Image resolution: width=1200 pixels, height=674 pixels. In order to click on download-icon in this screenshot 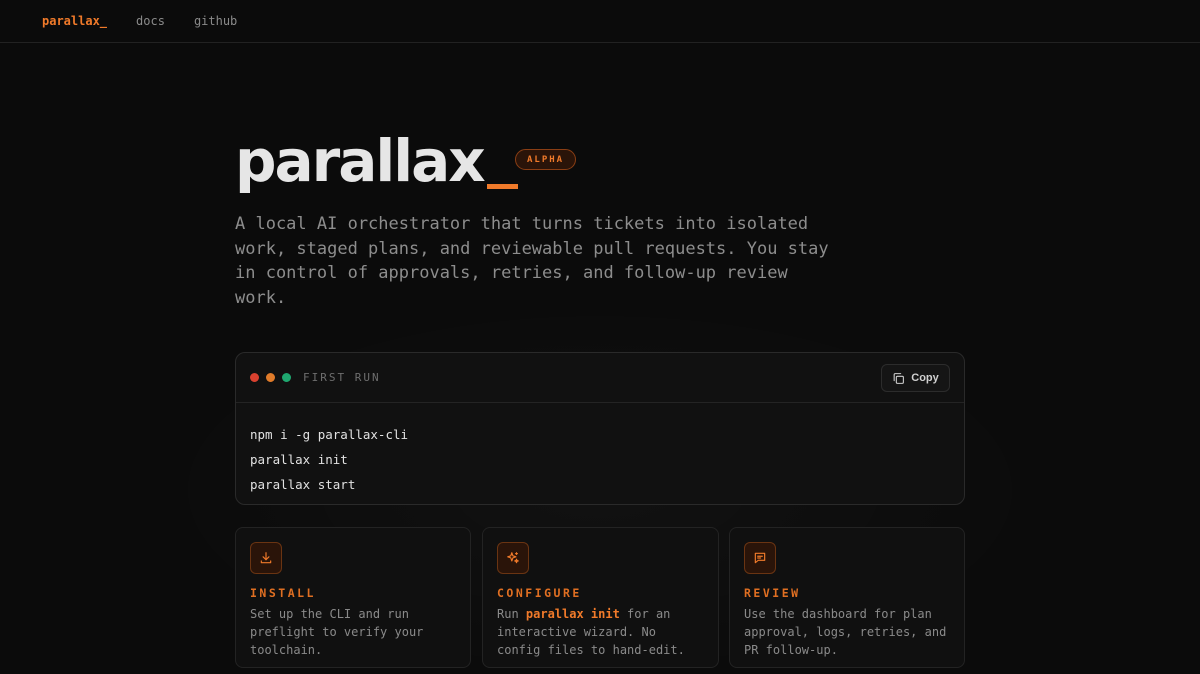, I will do `click(266, 558)`.